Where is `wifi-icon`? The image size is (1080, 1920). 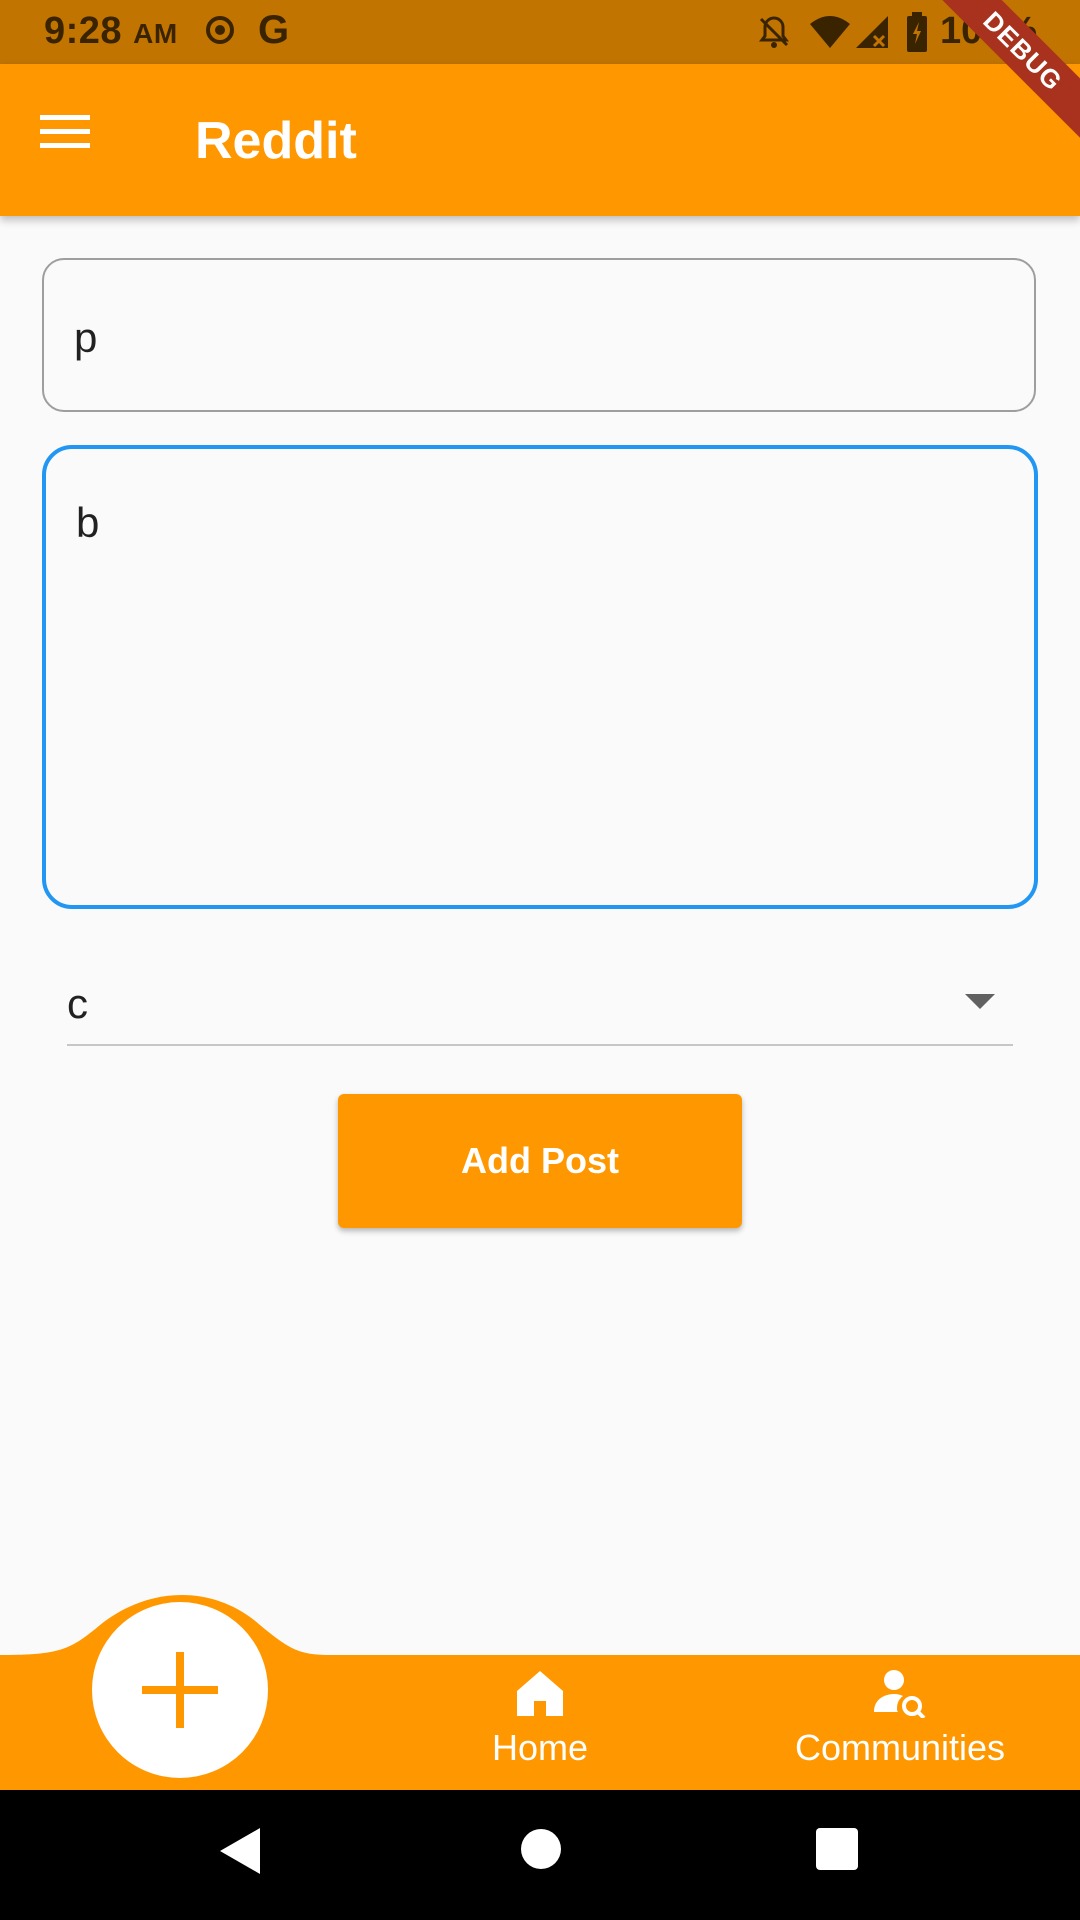
wifi-icon is located at coordinates (830, 34).